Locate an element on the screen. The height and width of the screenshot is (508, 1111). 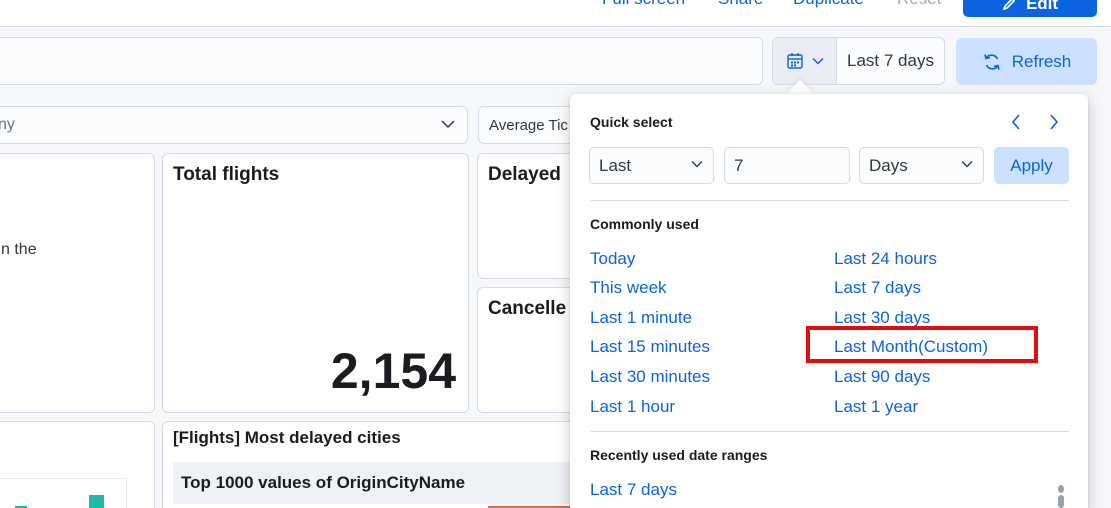
query-input is located at coordinates (381, 61).